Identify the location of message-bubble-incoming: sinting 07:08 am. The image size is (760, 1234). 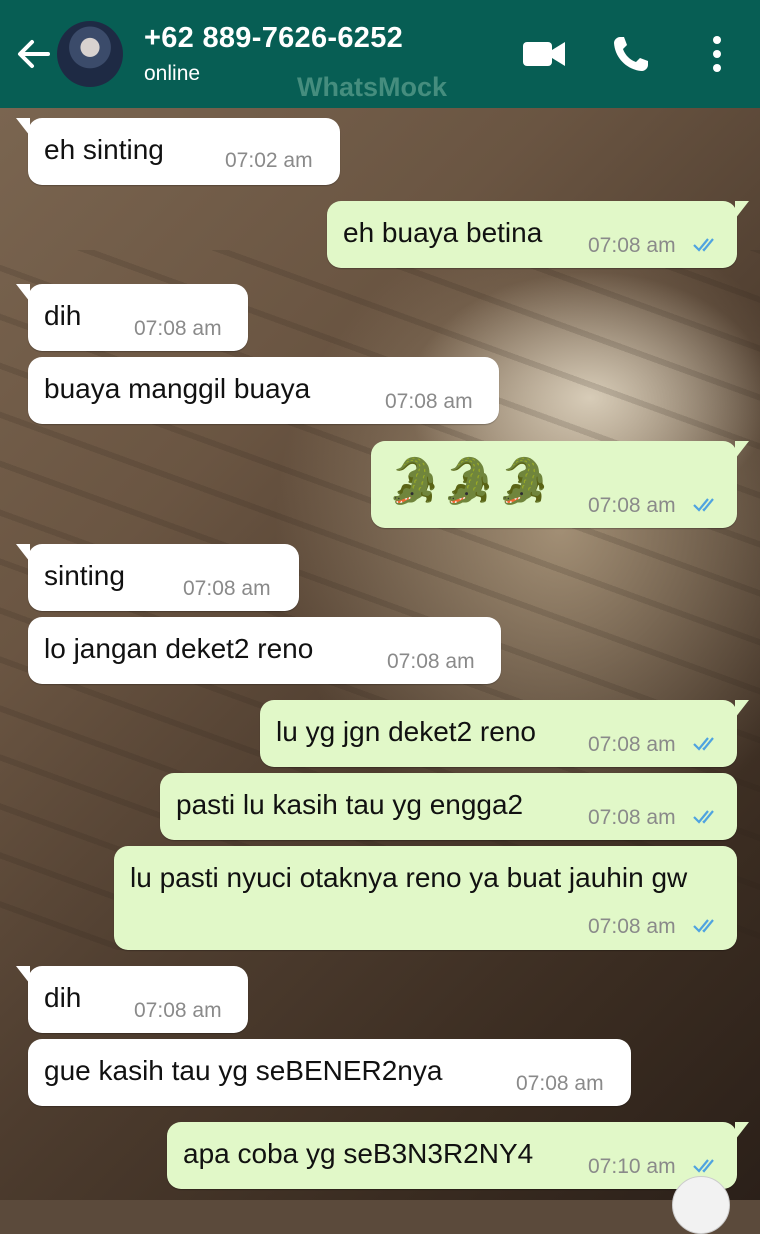
(157, 577).